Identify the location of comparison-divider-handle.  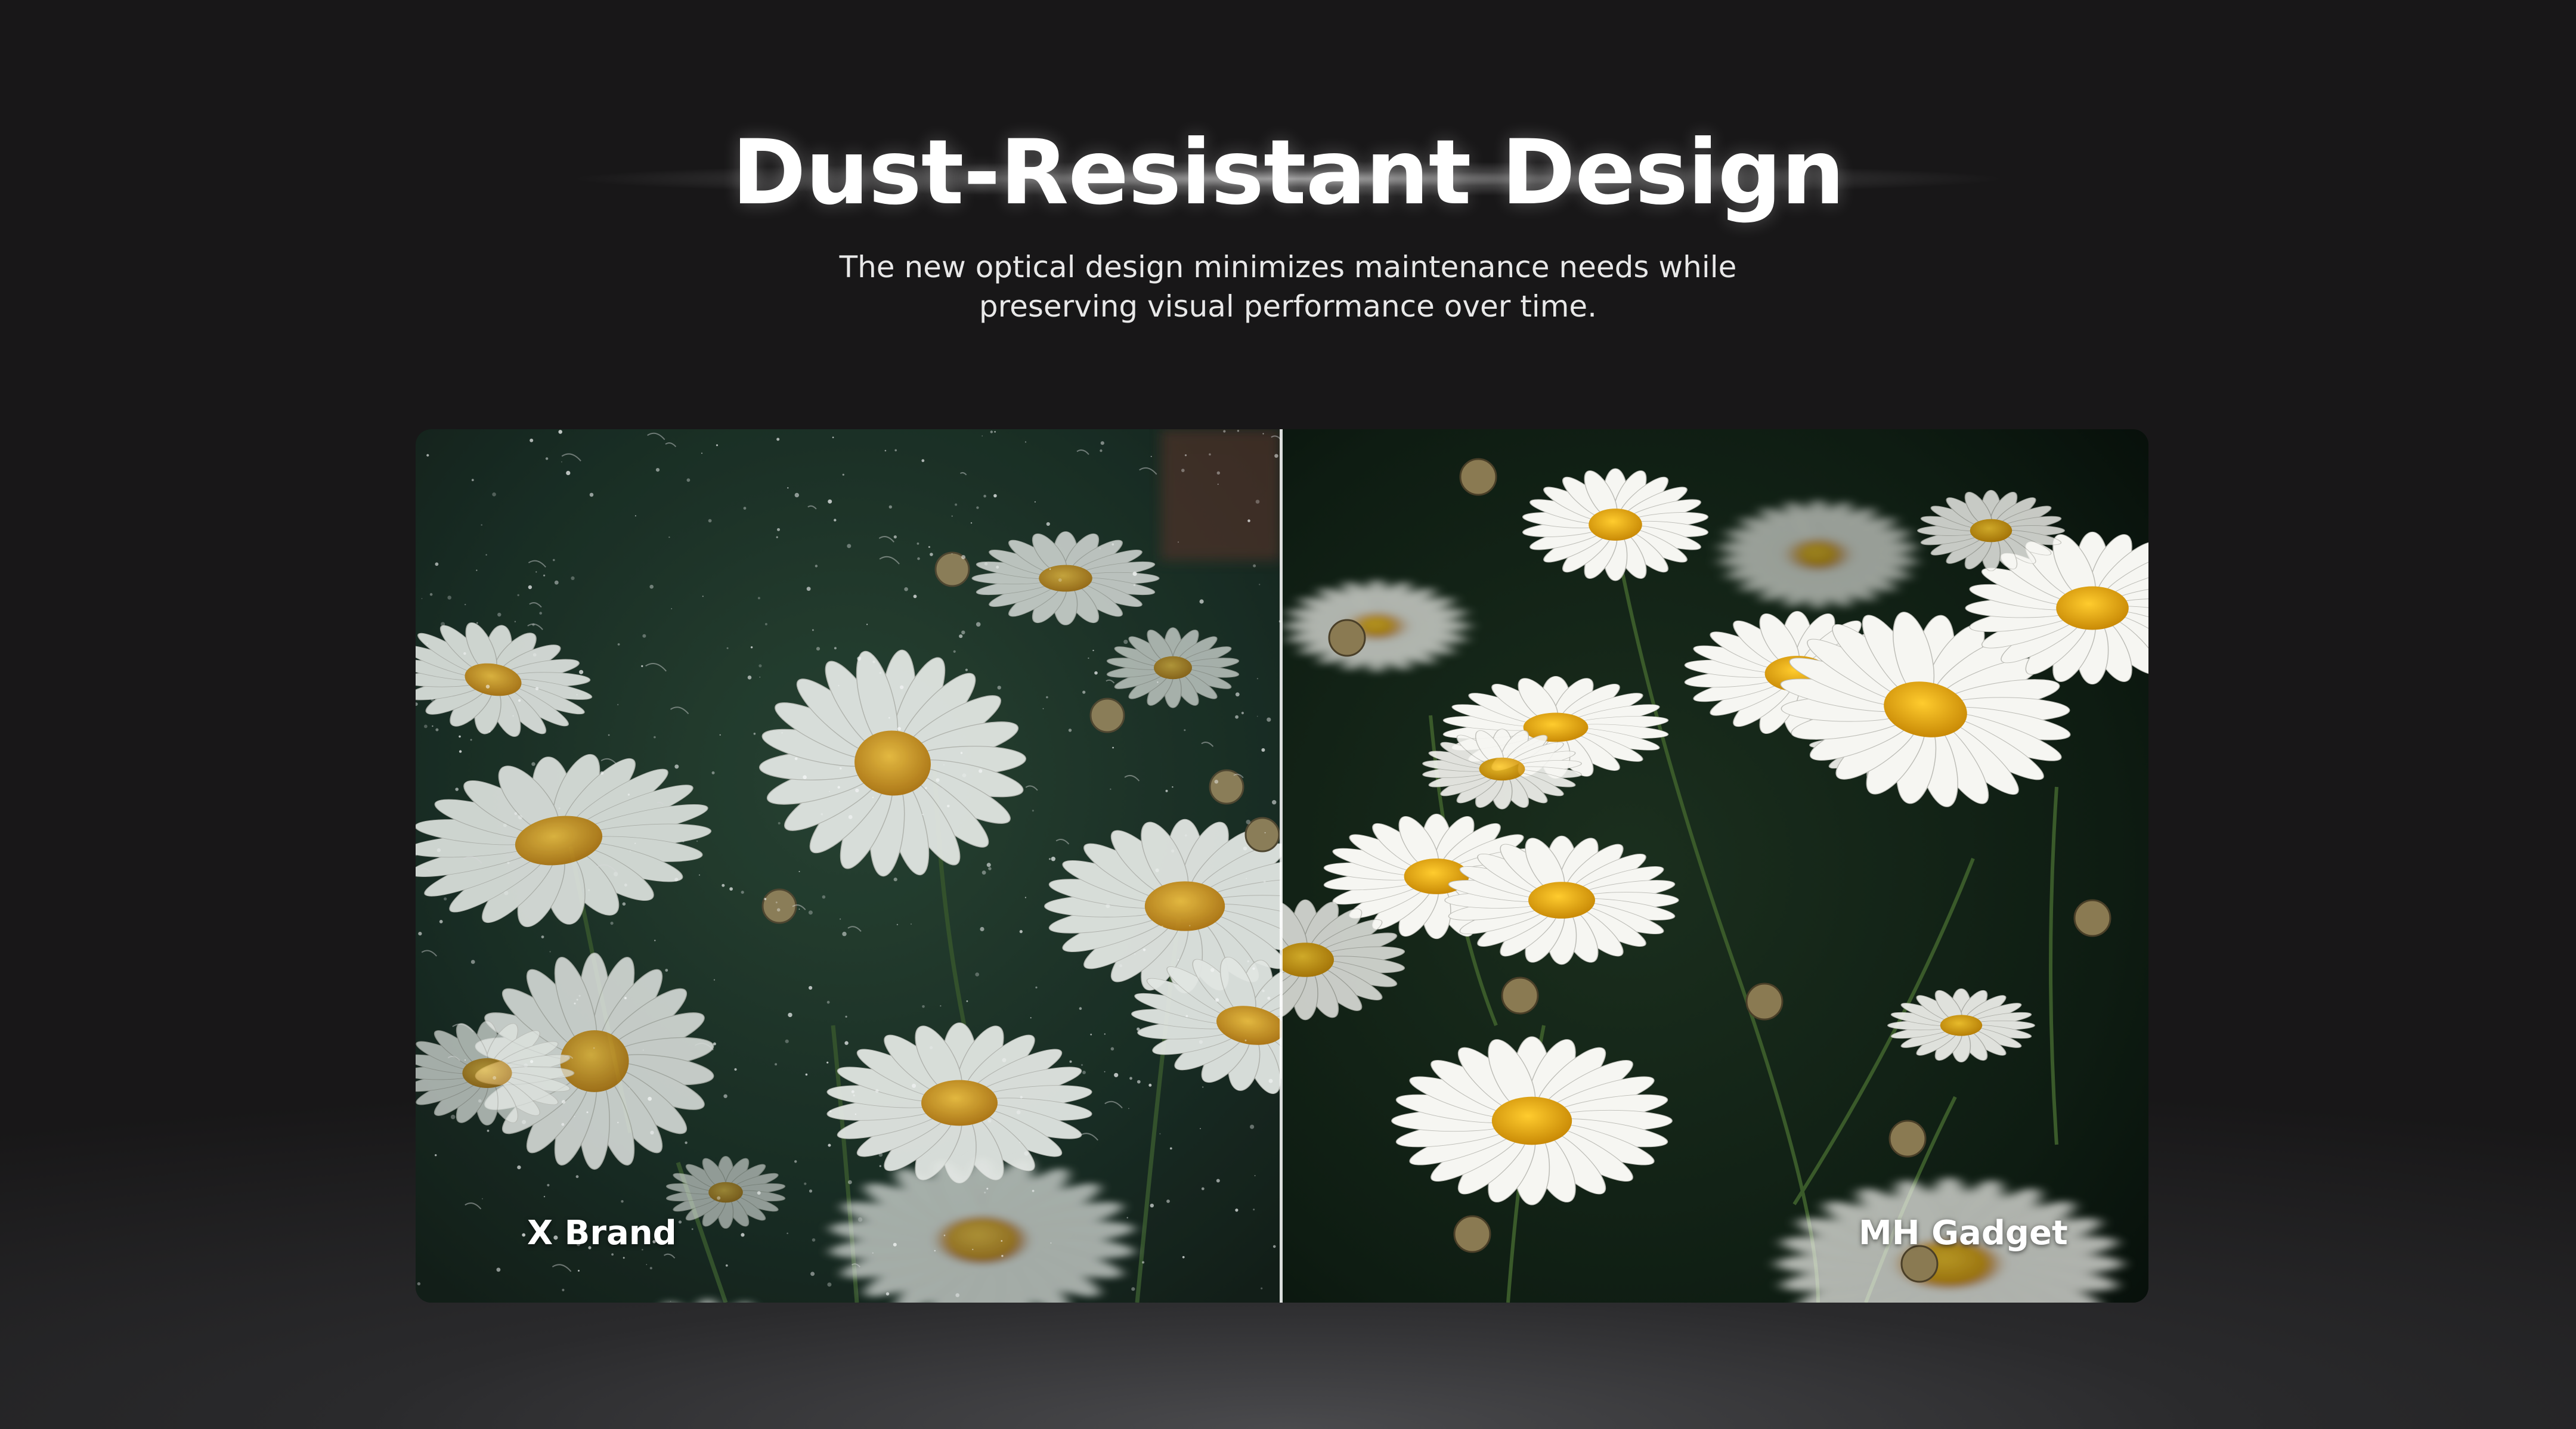
(1282, 866).